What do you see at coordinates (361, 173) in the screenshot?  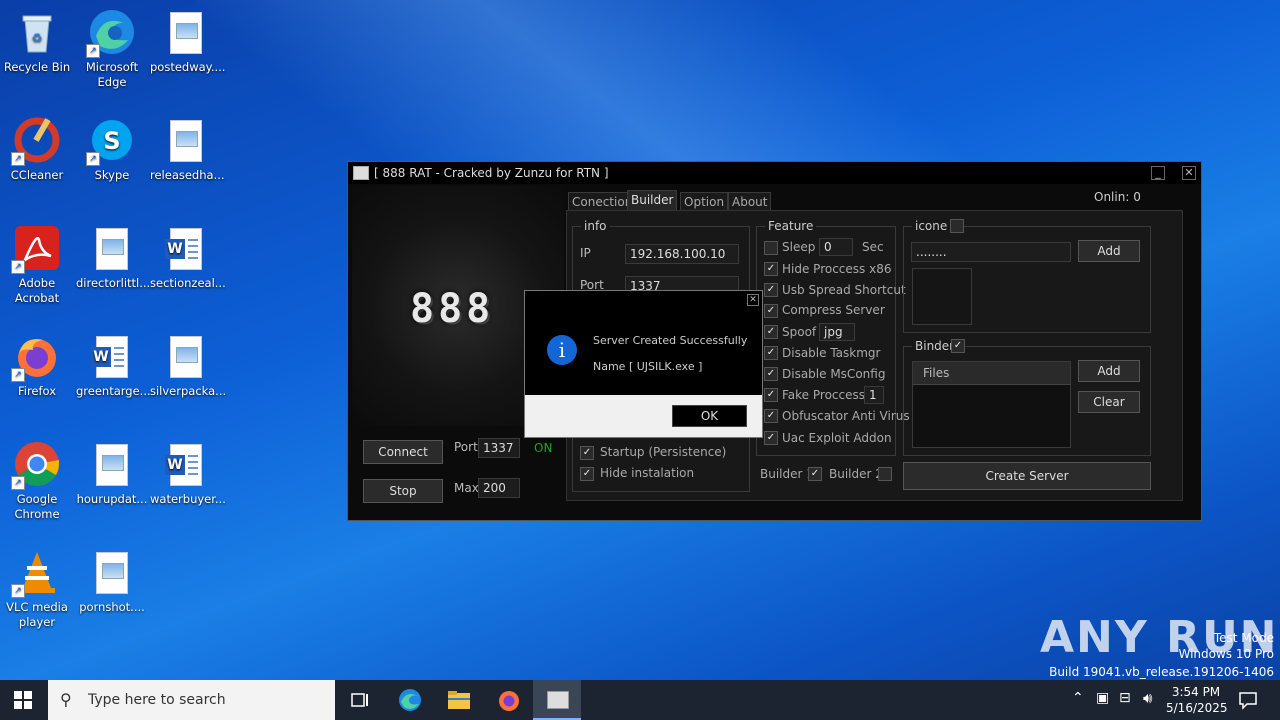 I see `app-window-icon` at bounding box center [361, 173].